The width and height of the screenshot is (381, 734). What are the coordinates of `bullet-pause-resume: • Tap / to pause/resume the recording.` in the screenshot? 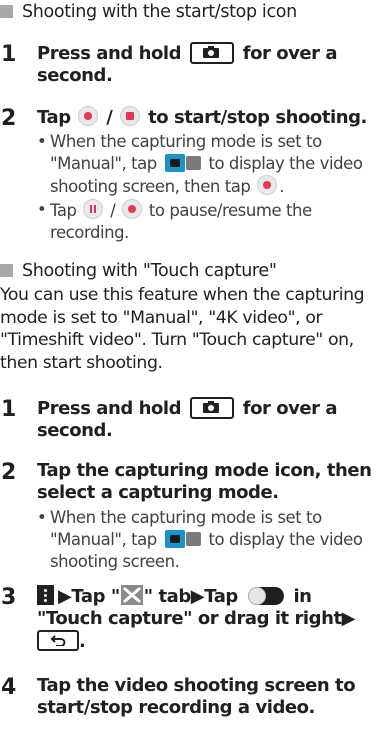 It's located at (174, 220).